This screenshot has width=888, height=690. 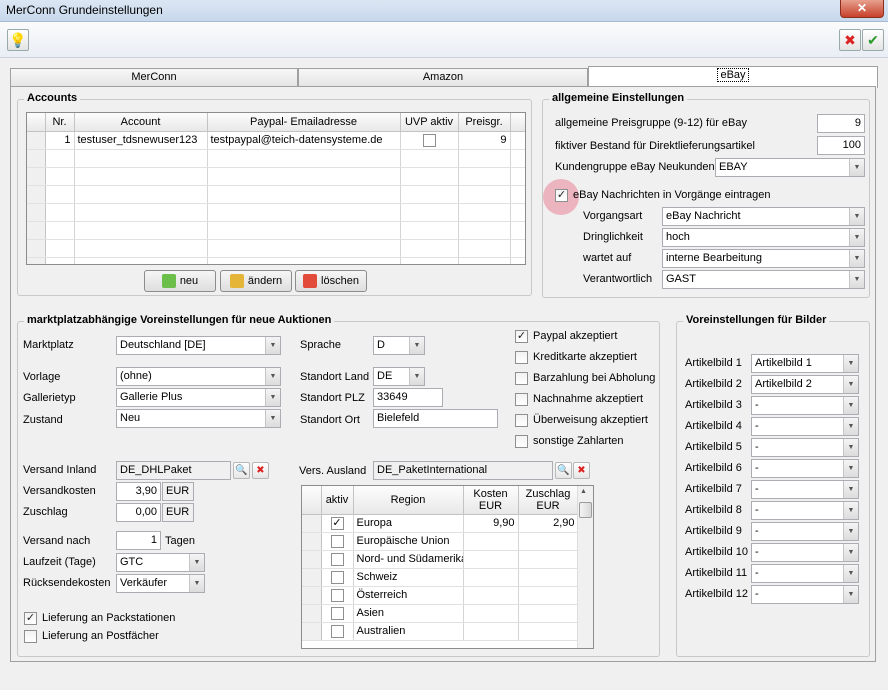 What do you see at coordinates (521, 378) in the screenshot?
I see `barzahlung-checkbox` at bounding box center [521, 378].